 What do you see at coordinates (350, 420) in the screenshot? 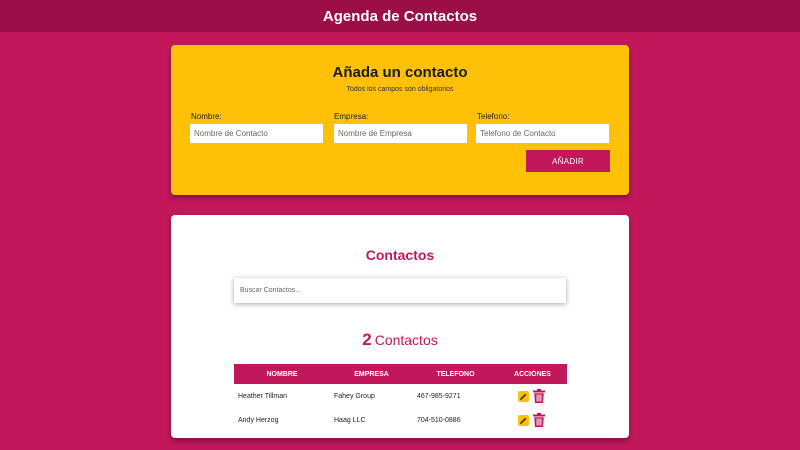
I see `contact-company: Haag LLC` at bounding box center [350, 420].